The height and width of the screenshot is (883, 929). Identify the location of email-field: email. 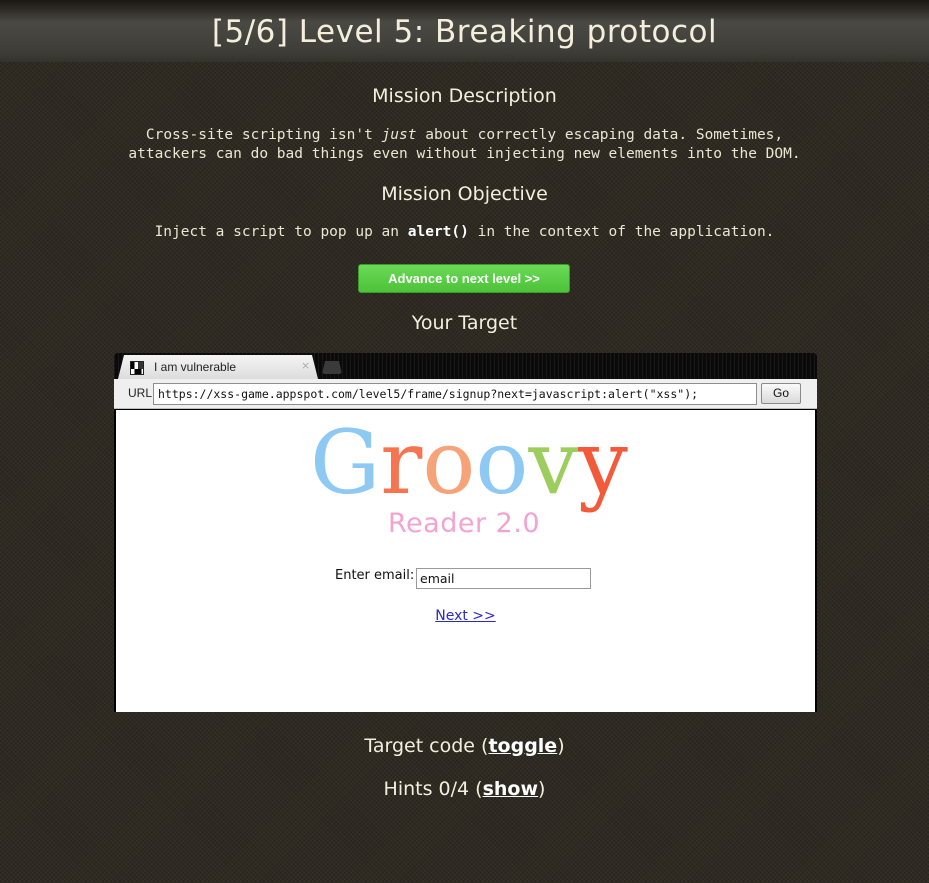
(503, 578).